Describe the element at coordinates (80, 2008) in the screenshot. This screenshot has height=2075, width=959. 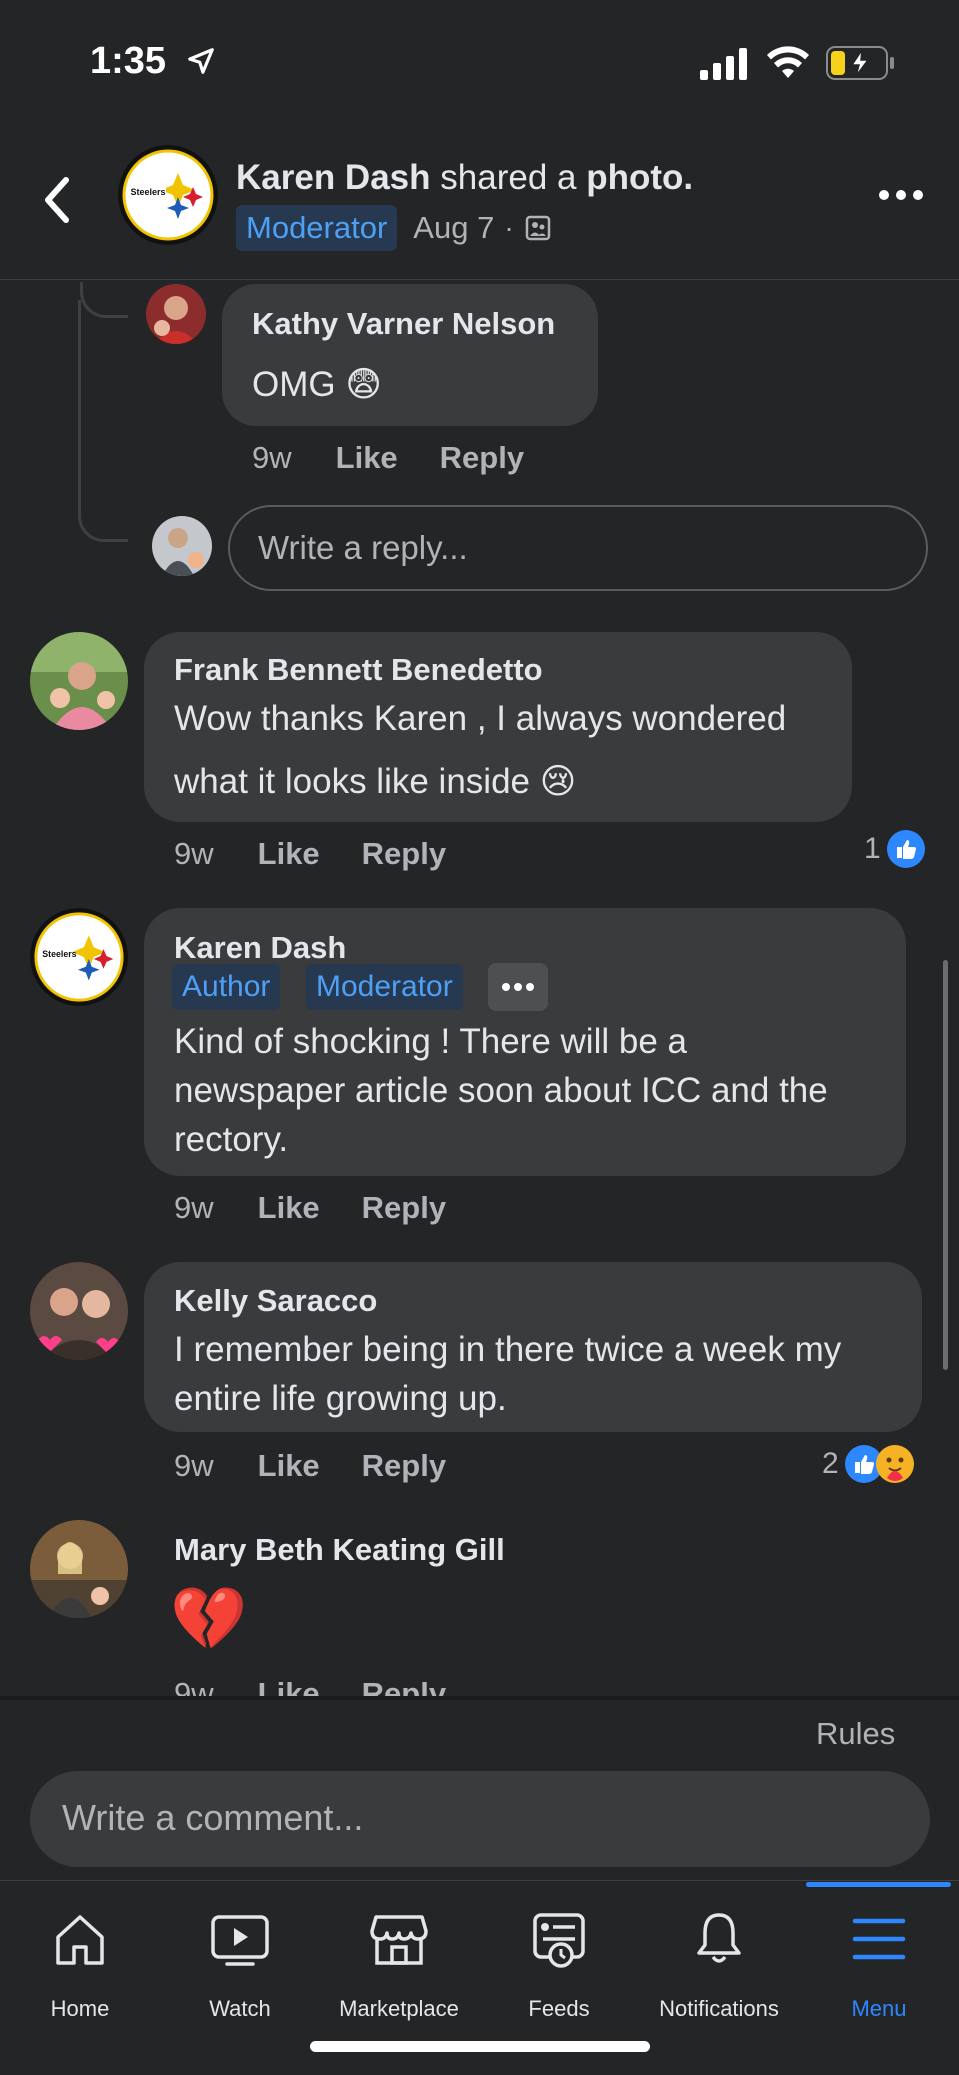
I see `tab-label: Home` at that location.